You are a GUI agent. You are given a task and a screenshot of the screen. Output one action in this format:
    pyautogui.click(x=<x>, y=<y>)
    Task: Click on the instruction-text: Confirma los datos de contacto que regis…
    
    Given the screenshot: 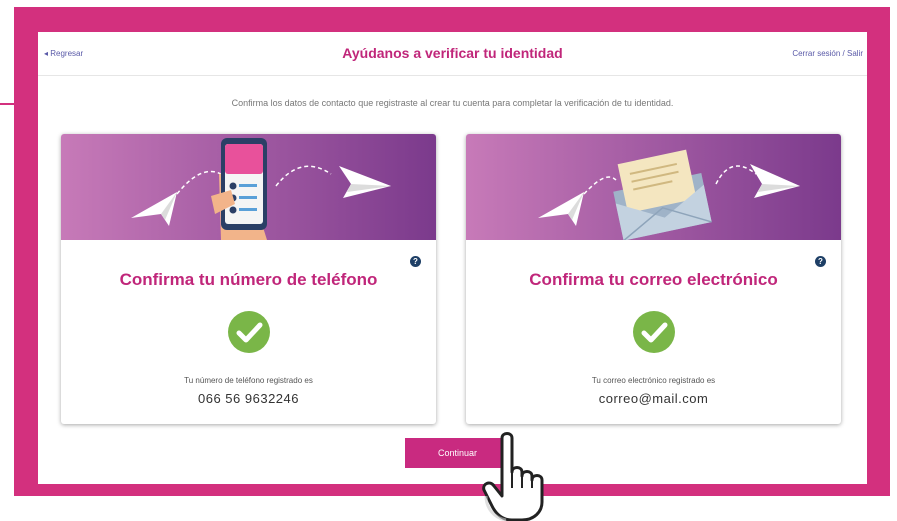 What is the action you would take?
    pyautogui.click(x=452, y=103)
    